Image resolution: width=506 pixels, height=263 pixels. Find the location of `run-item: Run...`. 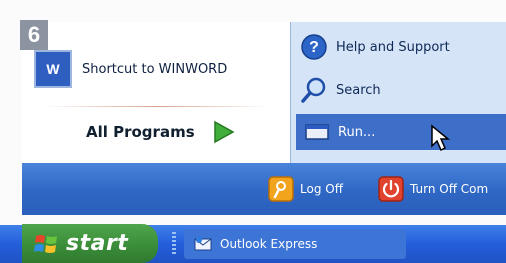

run-item: Run... is located at coordinates (401, 132).